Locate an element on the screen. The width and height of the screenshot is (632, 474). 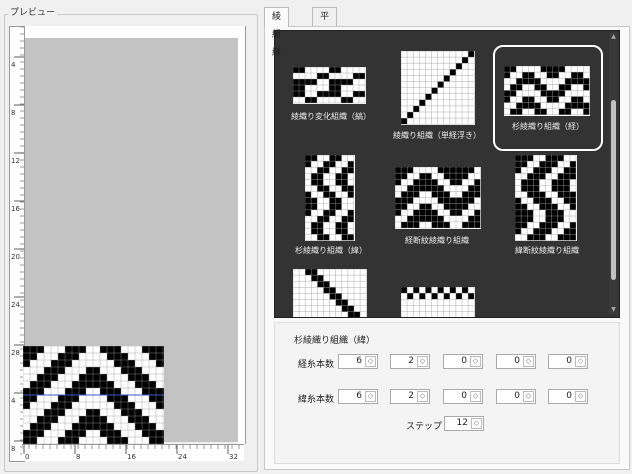
weft-count-stepper-1: 6 ◇ is located at coordinates (358, 396).